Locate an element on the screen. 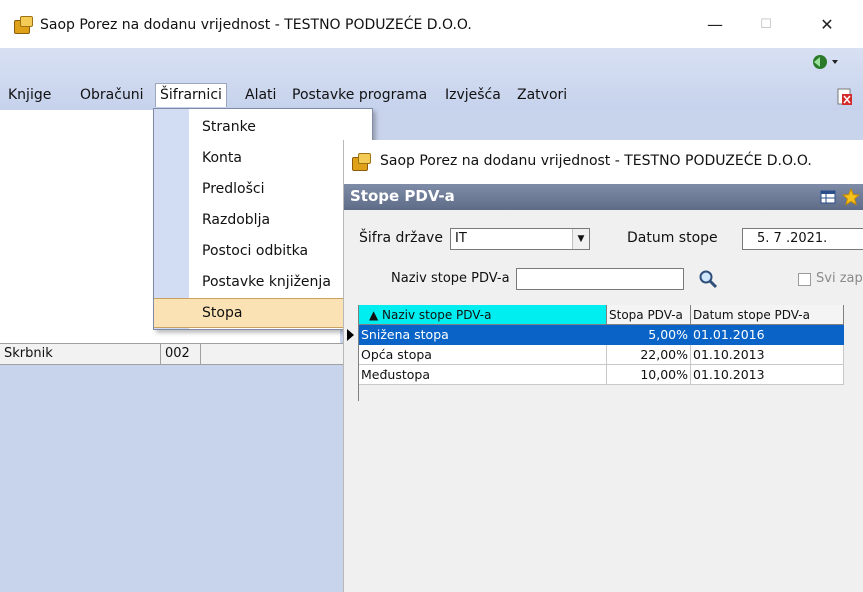 The height and width of the screenshot is (592, 863). dialog-app-icon is located at coordinates (361, 162).